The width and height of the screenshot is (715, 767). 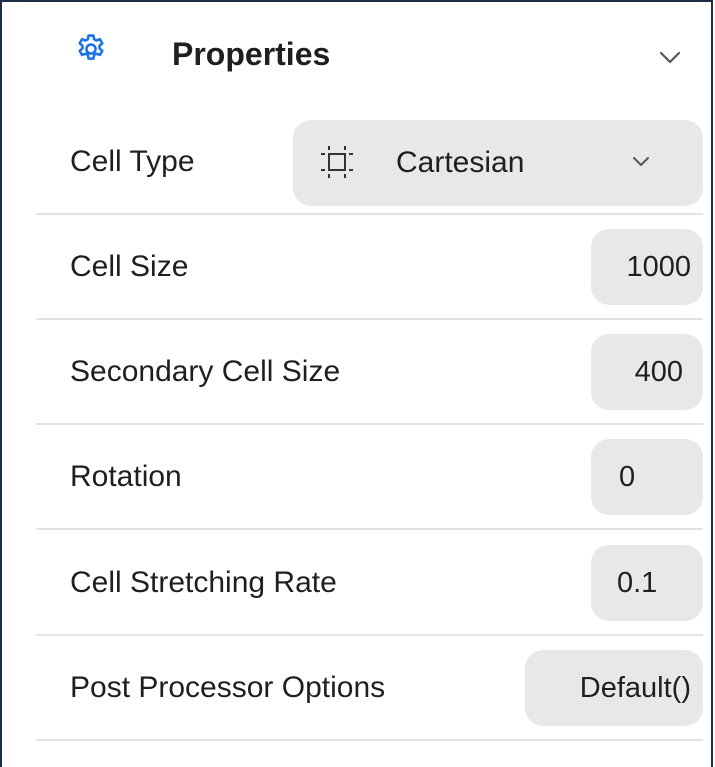 I want to click on property-row-cell-stretching-rate: Cell Stretching Rate 0.1, so click(x=369, y=583).